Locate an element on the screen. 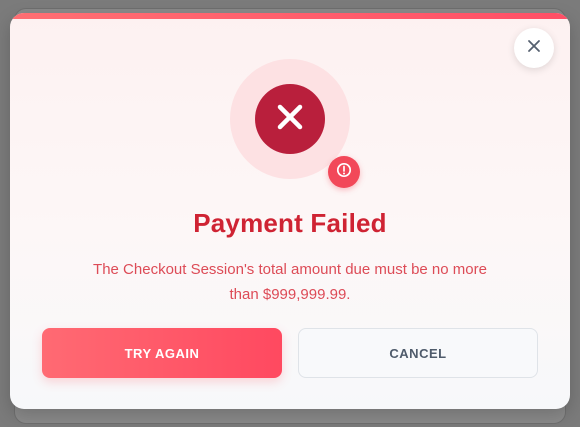  alert-badge is located at coordinates (344, 172).